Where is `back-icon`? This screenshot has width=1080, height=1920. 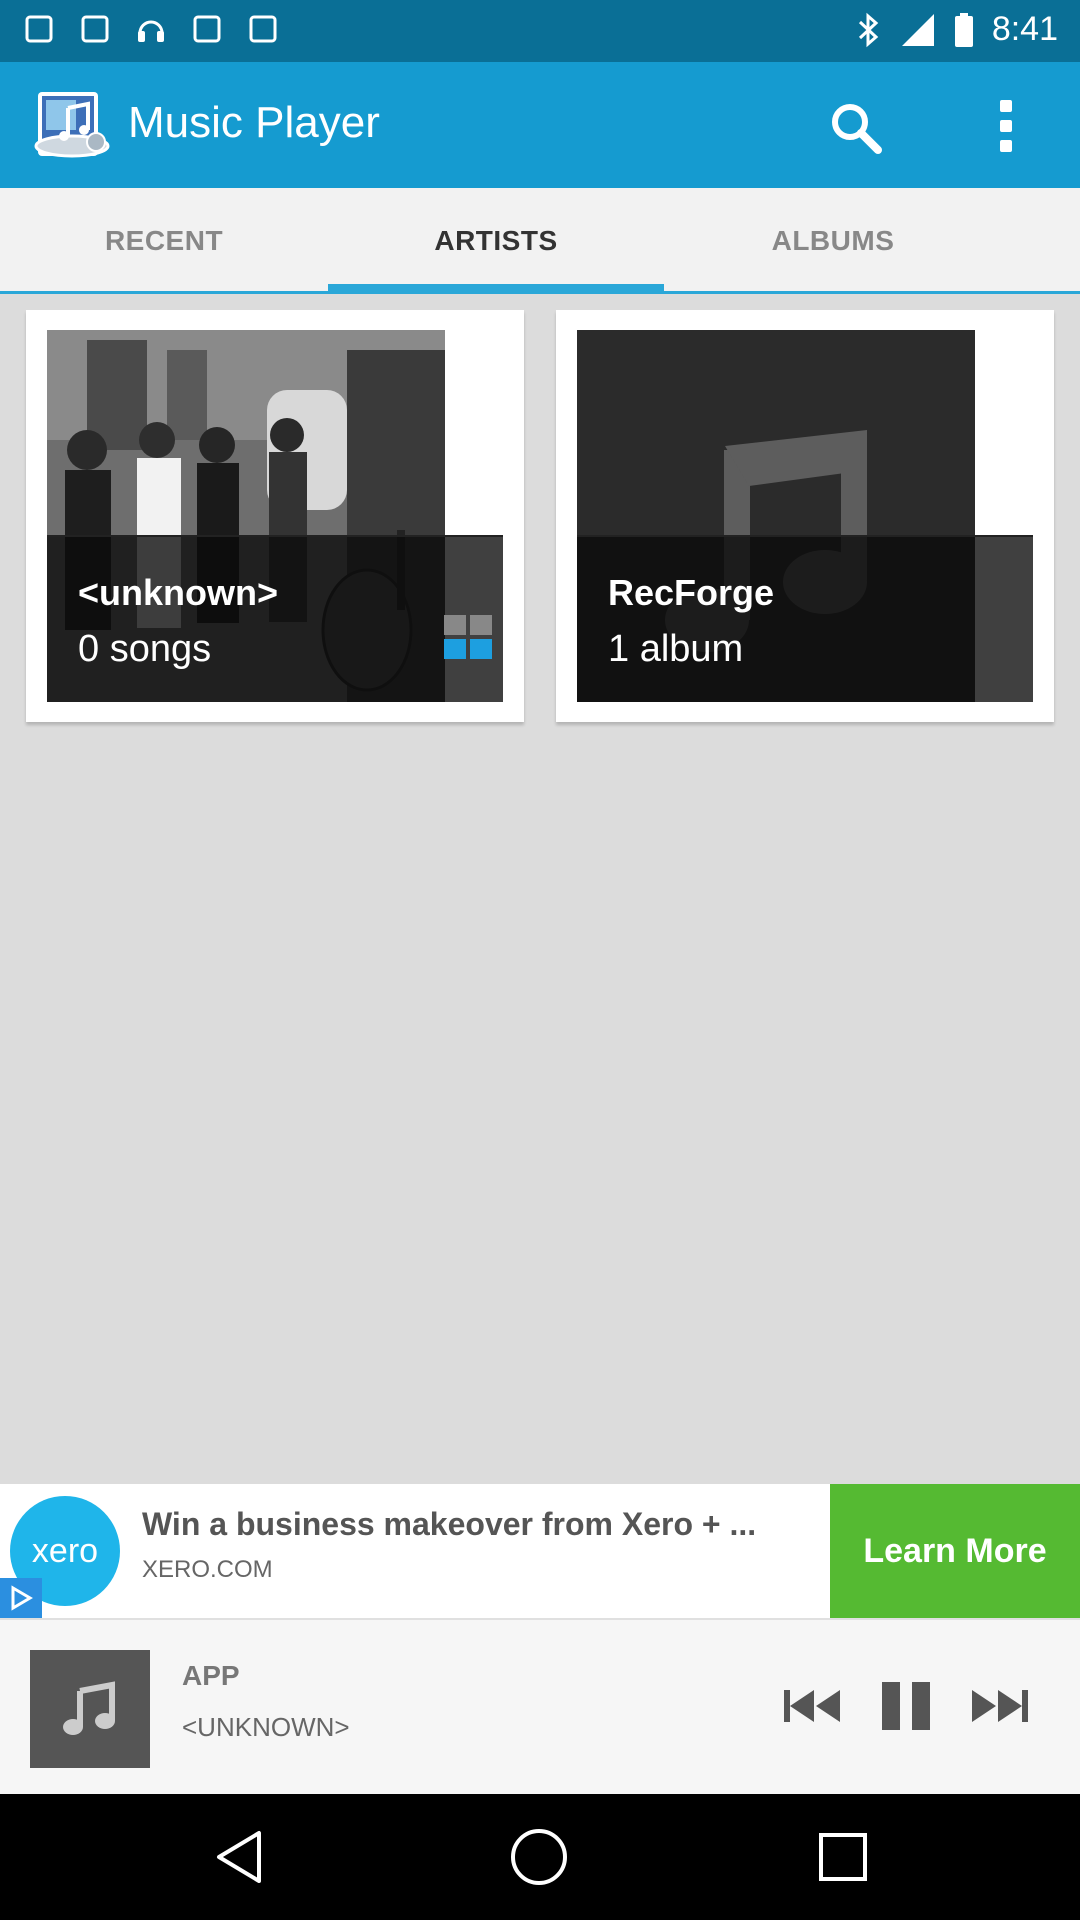 back-icon is located at coordinates (241, 1857).